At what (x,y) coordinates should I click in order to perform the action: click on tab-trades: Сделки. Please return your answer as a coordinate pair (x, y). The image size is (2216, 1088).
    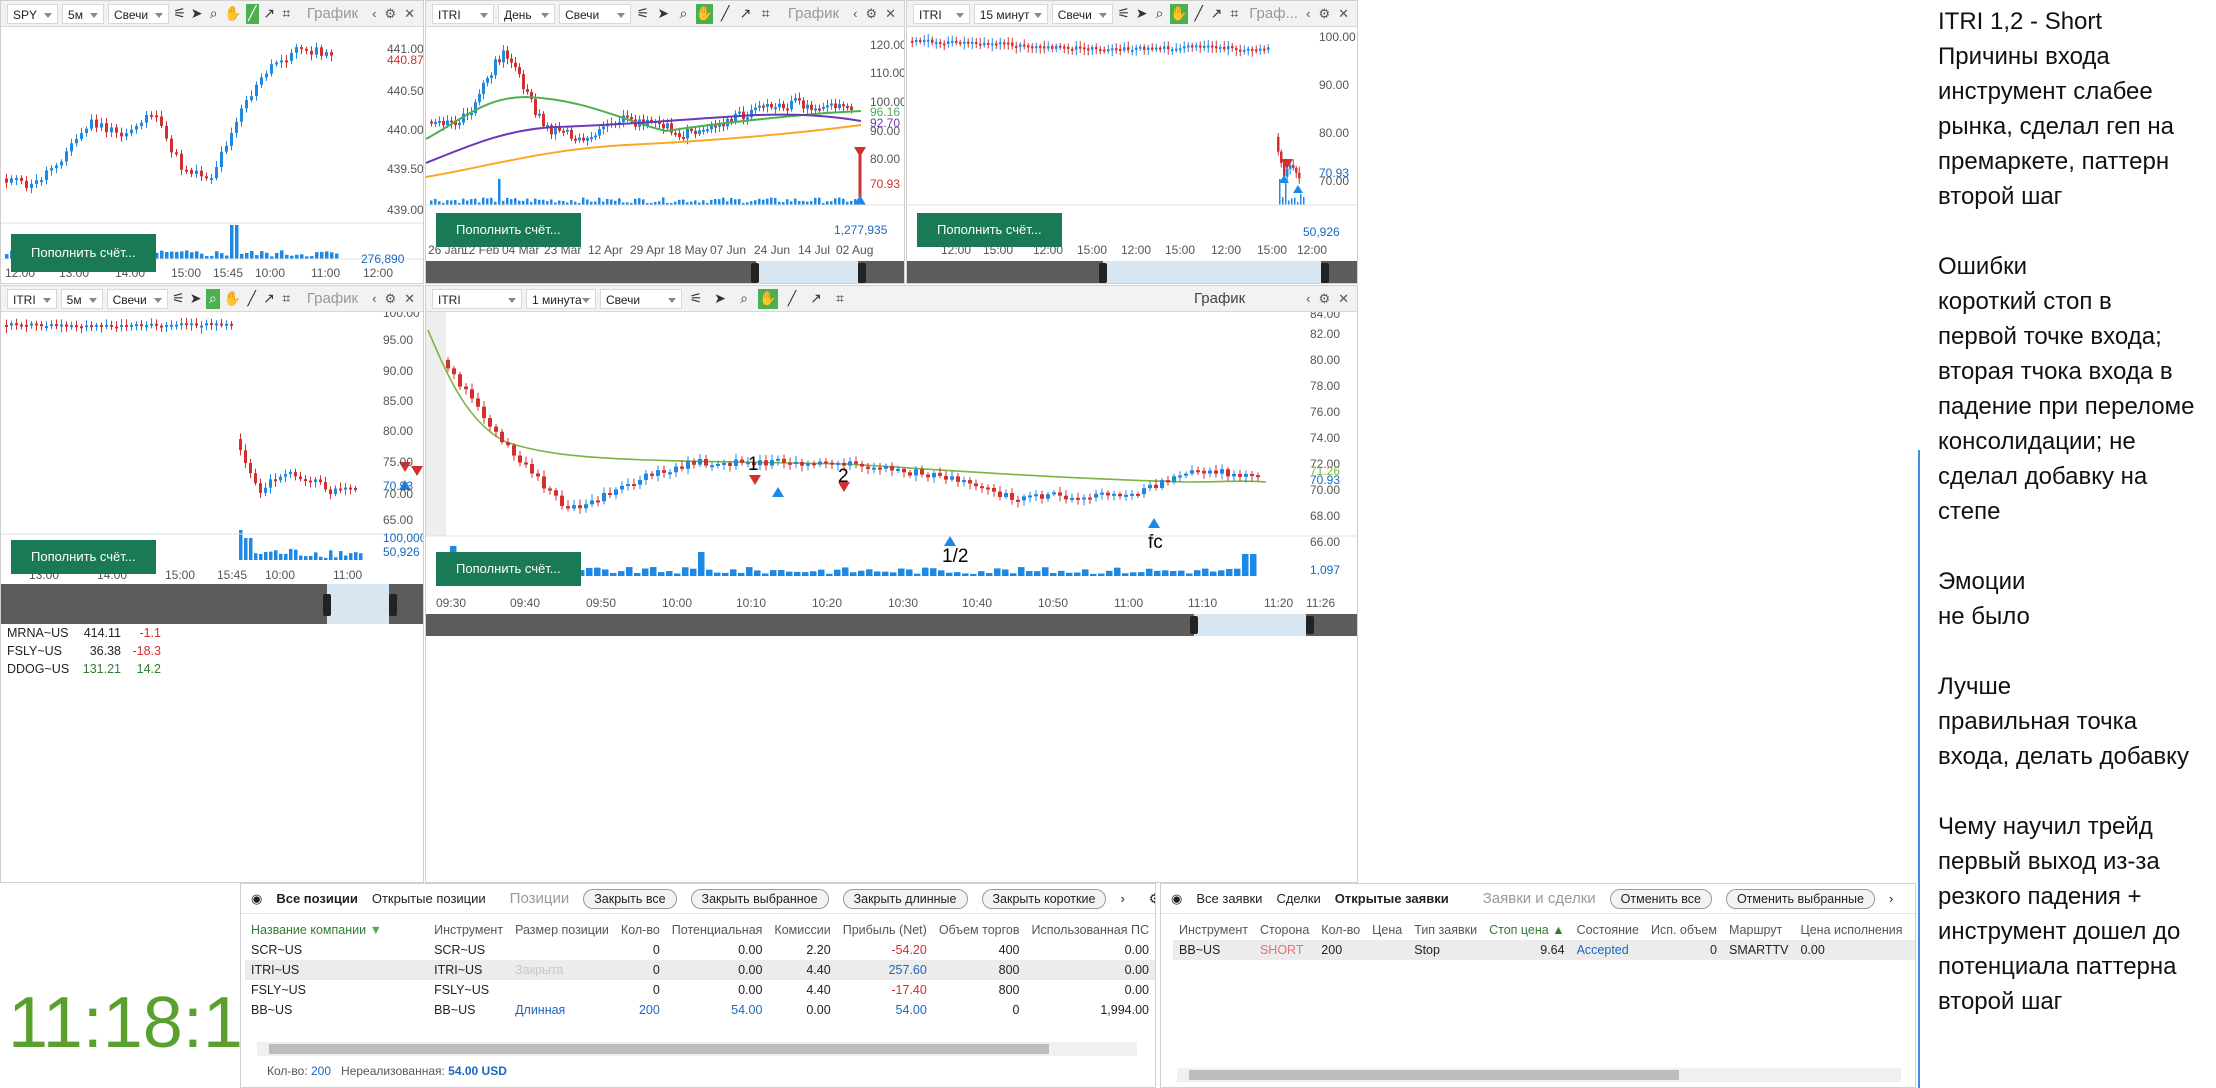
    Looking at the image, I should click on (1298, 898).